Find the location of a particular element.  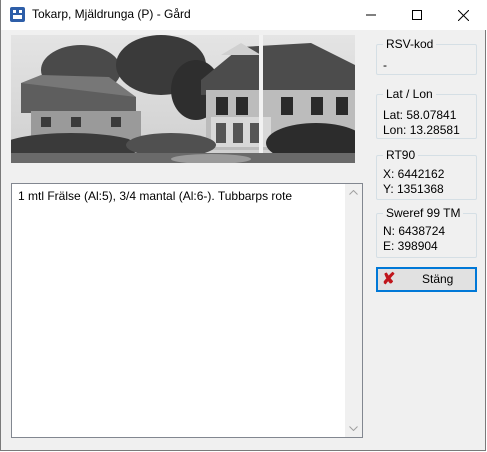

close-window-button is located at coordinates (463, 15).